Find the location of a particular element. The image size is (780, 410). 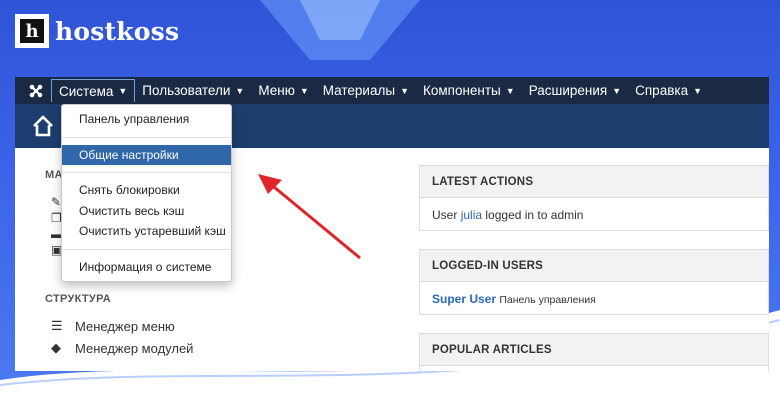

menu-manager-link: ☰ Менеджер меню is located at coordinates (119, 326).